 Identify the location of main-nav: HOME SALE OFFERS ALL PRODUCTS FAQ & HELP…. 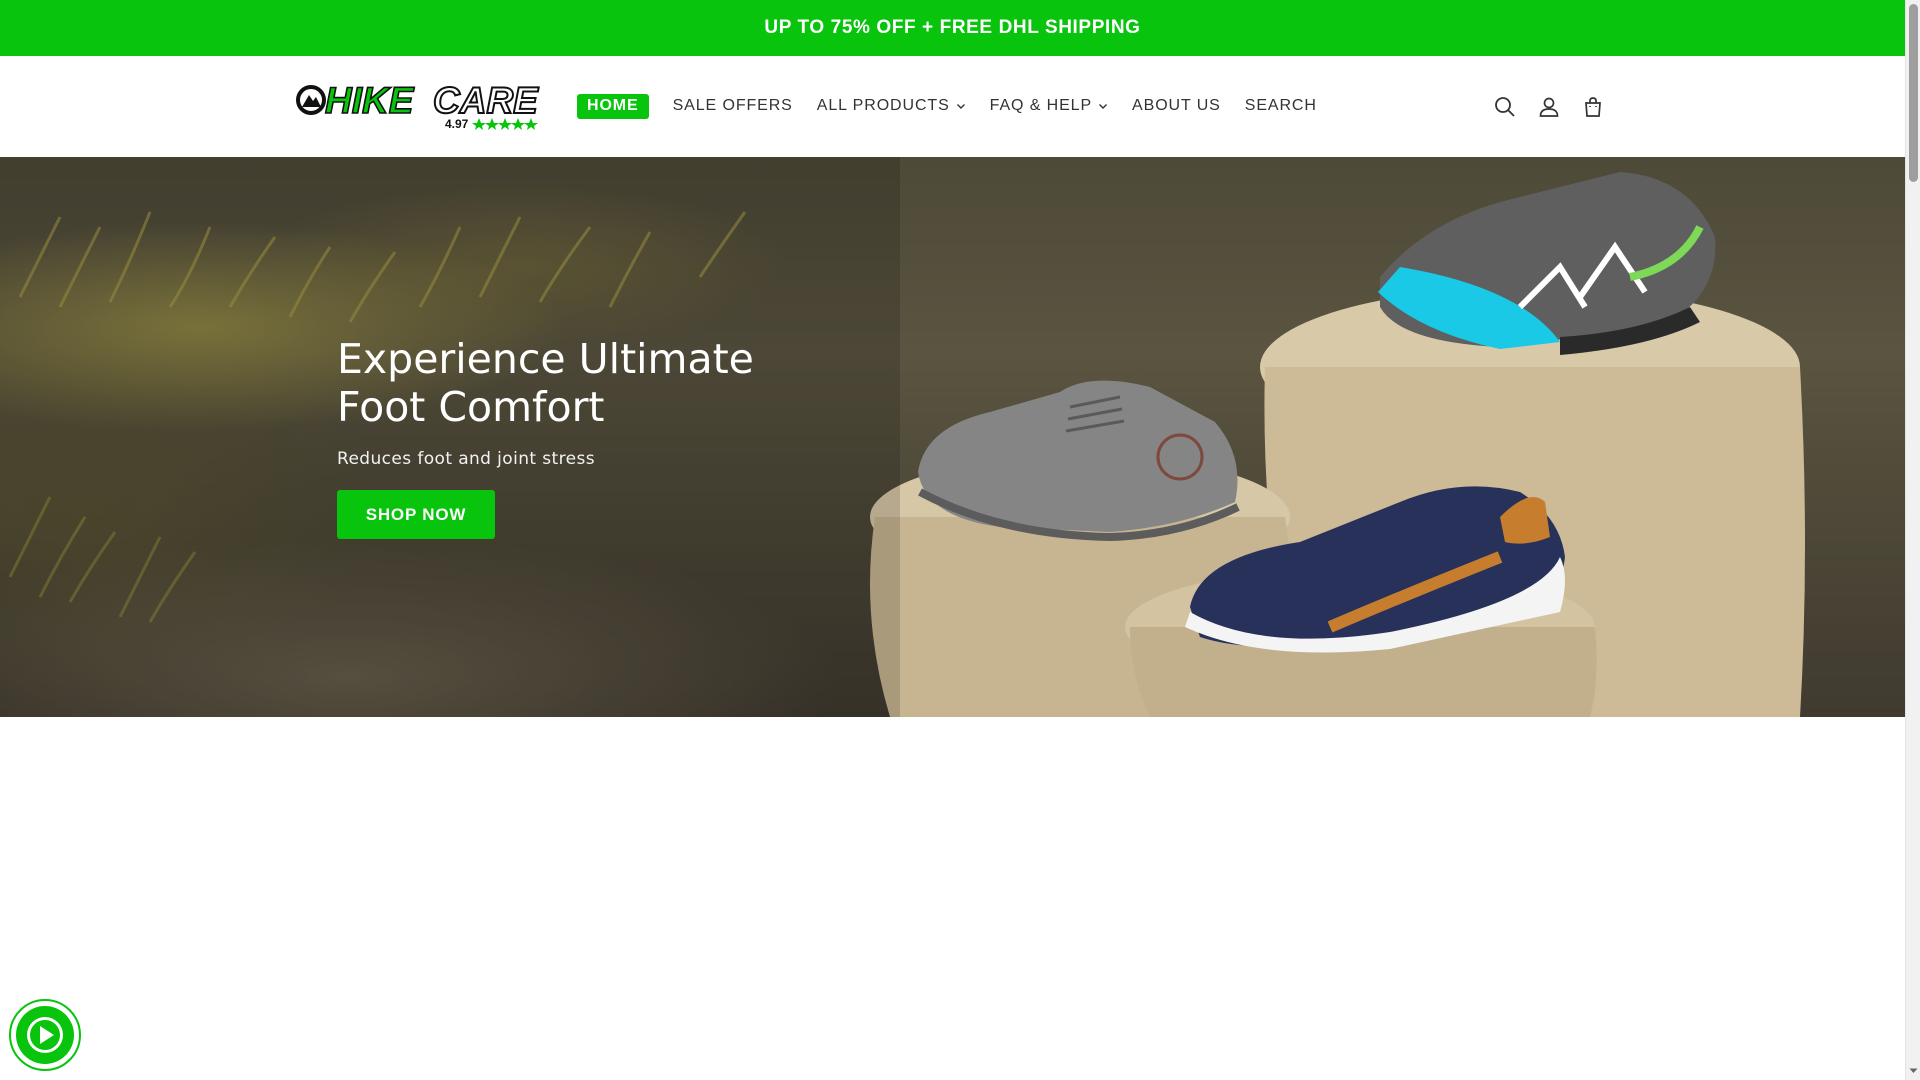
(959, 106).